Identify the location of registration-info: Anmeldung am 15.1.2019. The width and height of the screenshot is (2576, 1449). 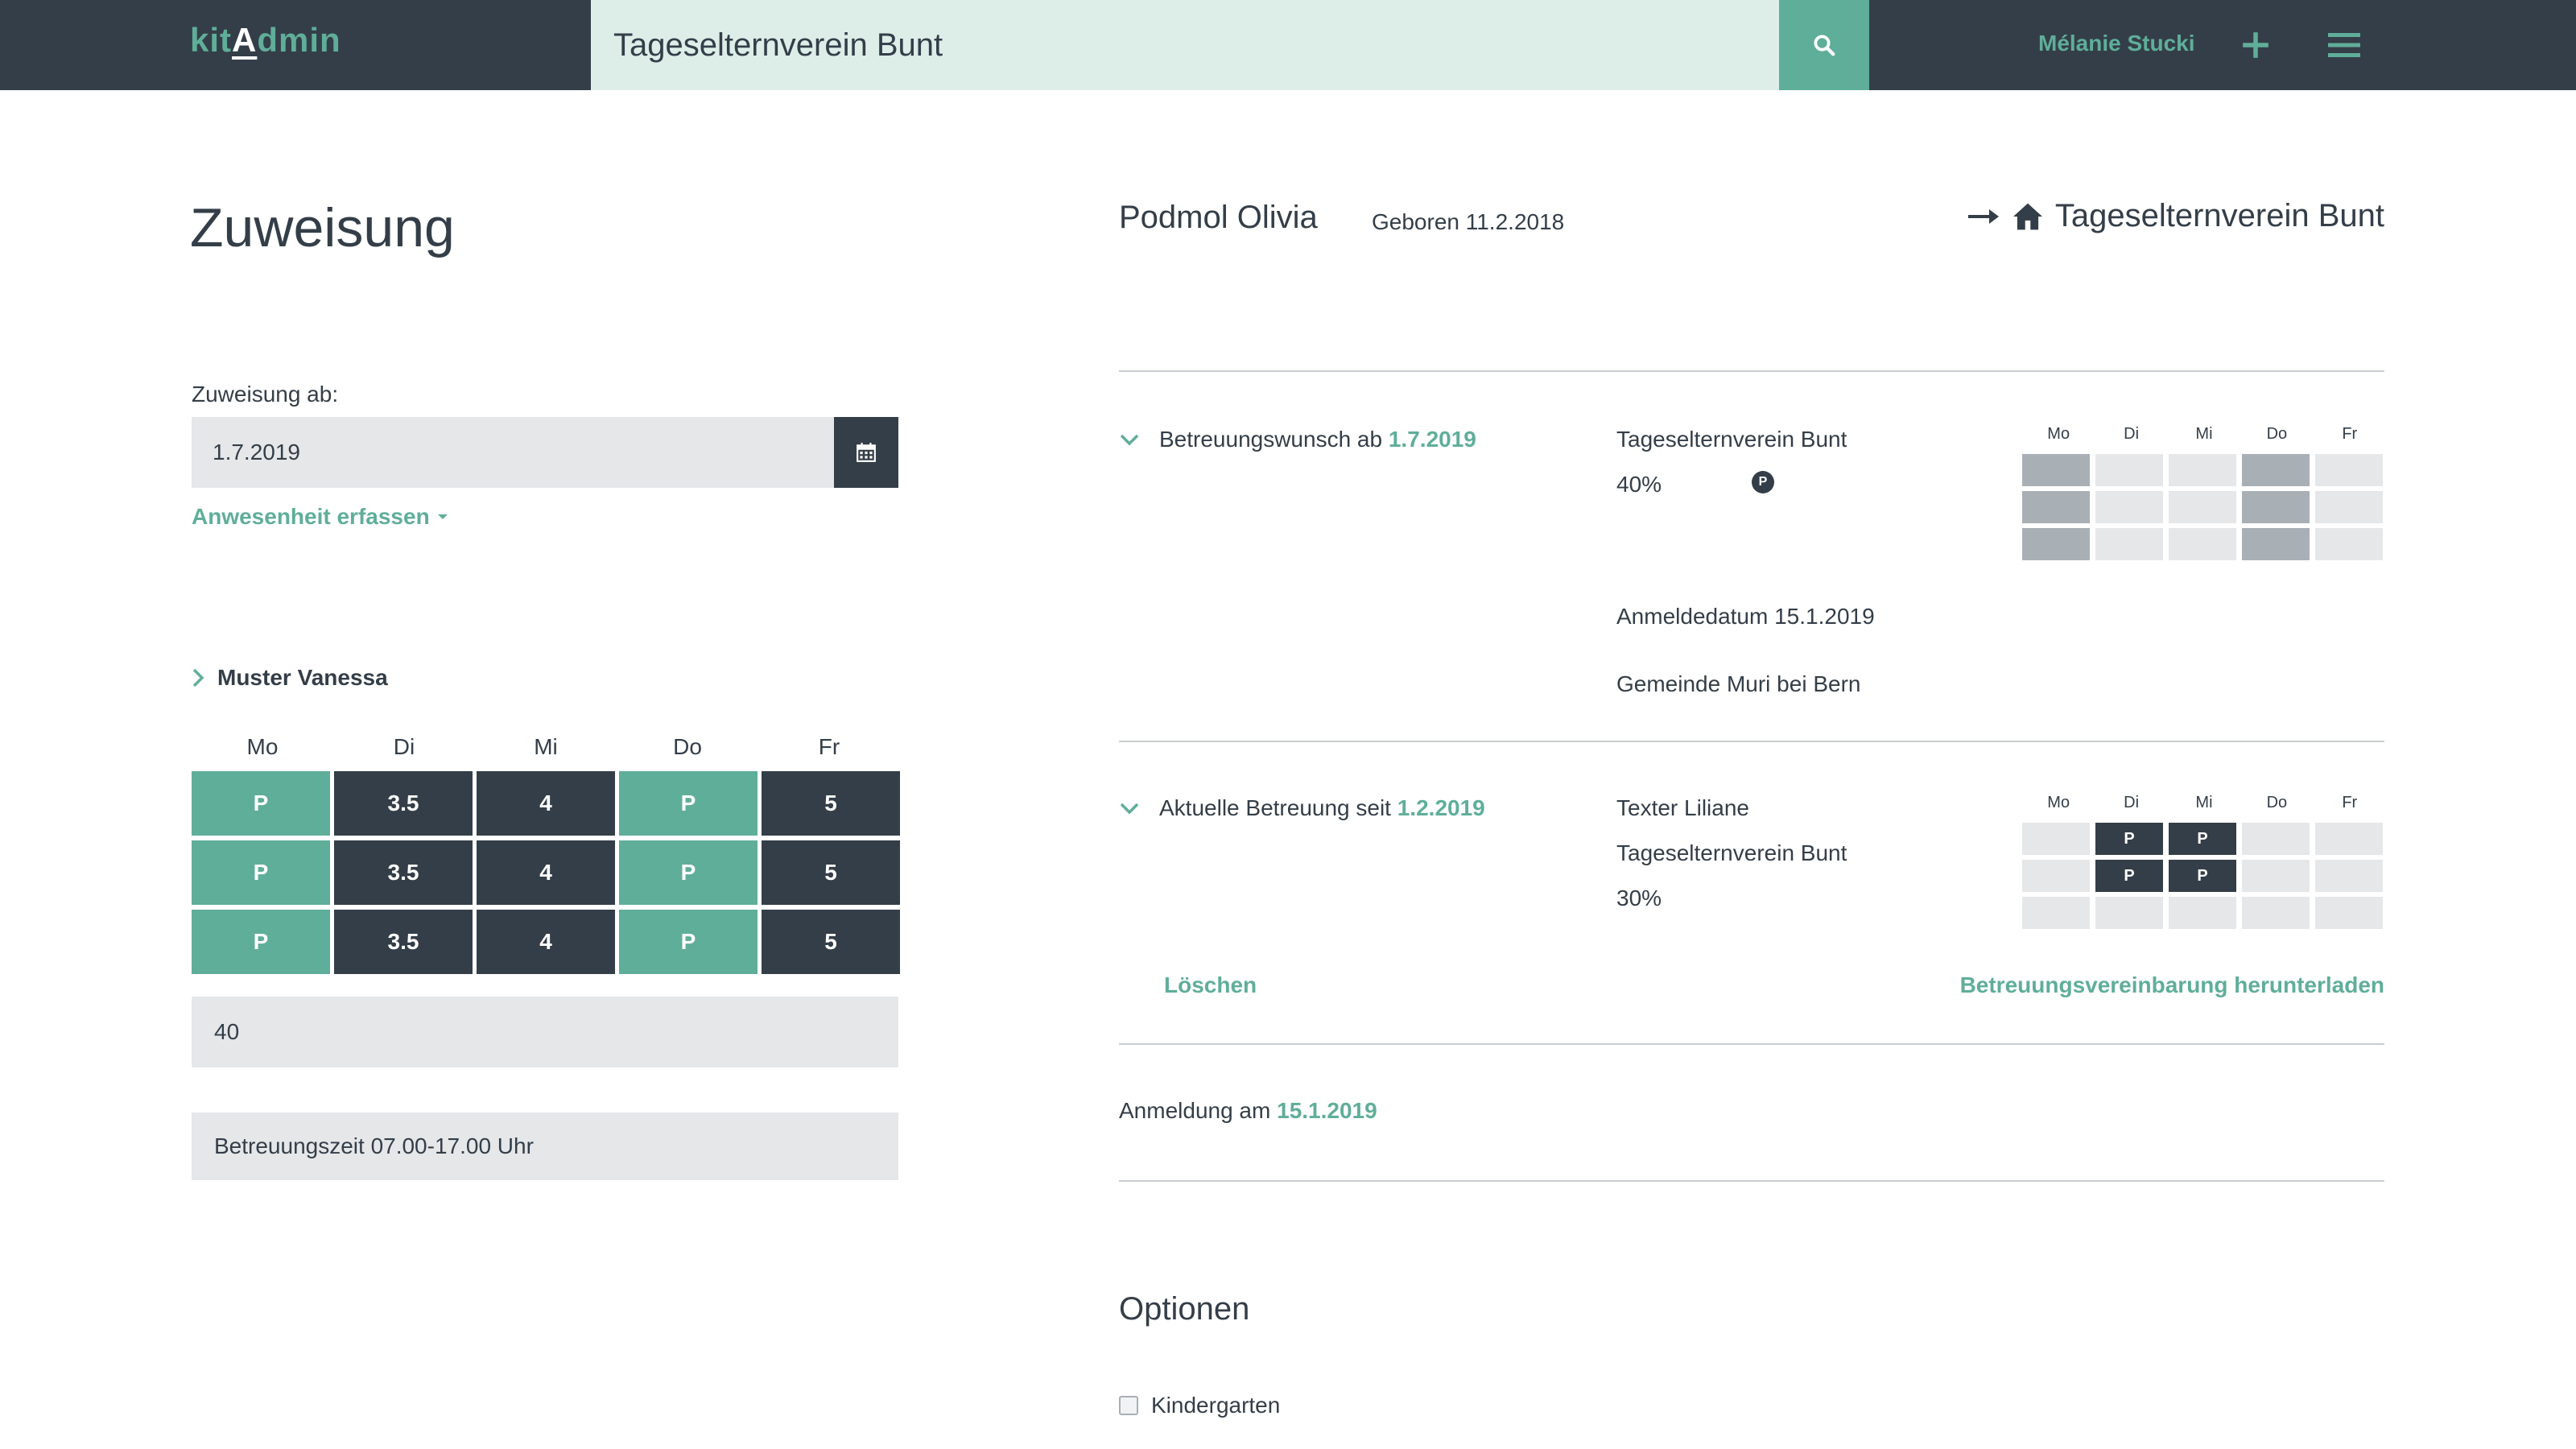
(1248, 1111).